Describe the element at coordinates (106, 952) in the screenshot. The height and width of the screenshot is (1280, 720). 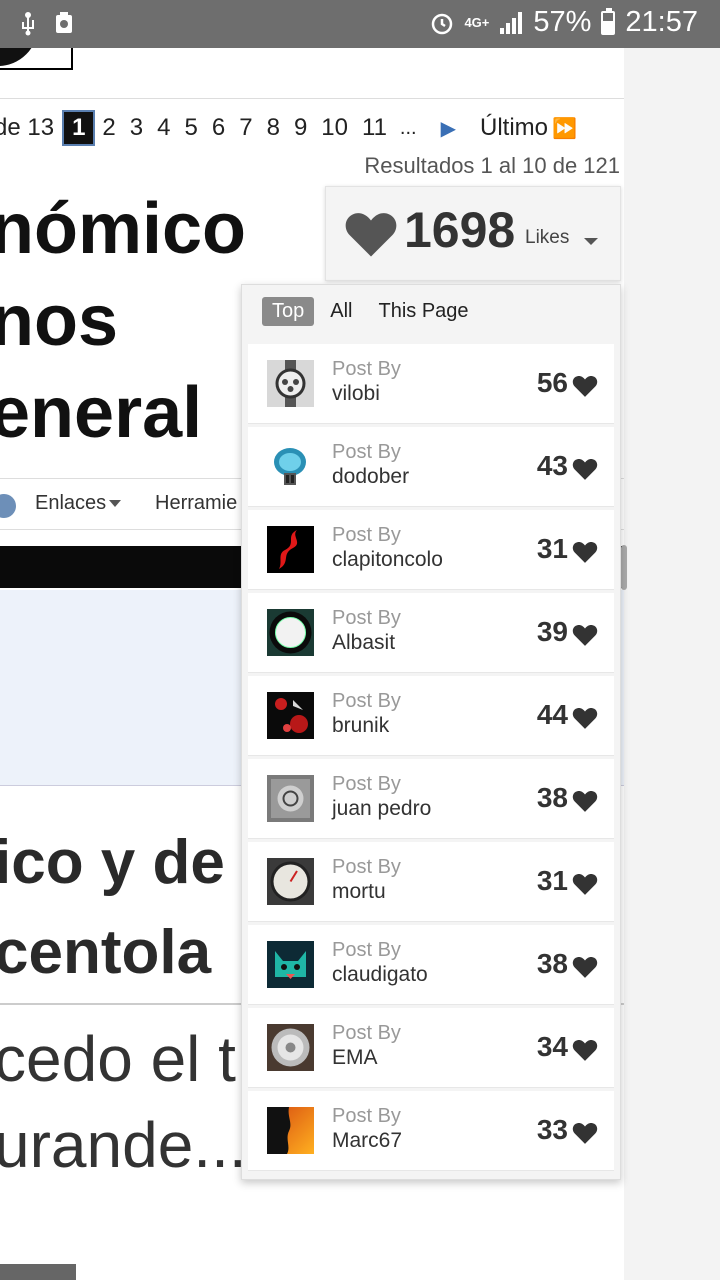
I see `post-title-line: centola` at that location.